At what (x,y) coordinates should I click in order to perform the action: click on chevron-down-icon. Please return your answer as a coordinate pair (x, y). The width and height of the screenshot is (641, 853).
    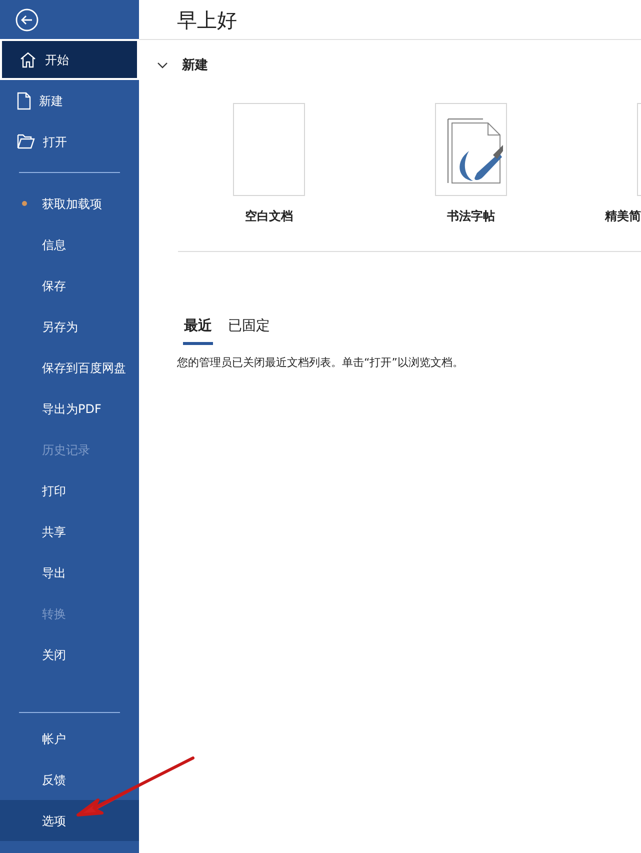
    Looking at the image, I should click on (162, 66).